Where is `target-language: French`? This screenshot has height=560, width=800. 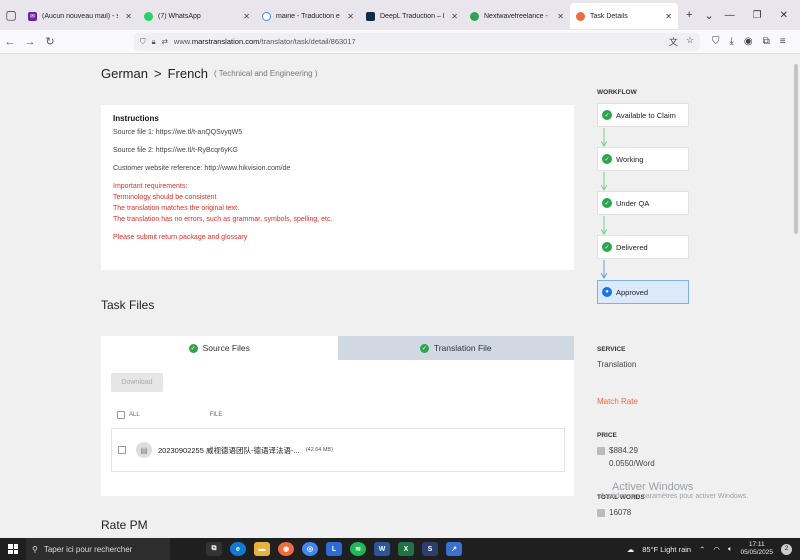
target-language: French is located at coordinates (188, 73).